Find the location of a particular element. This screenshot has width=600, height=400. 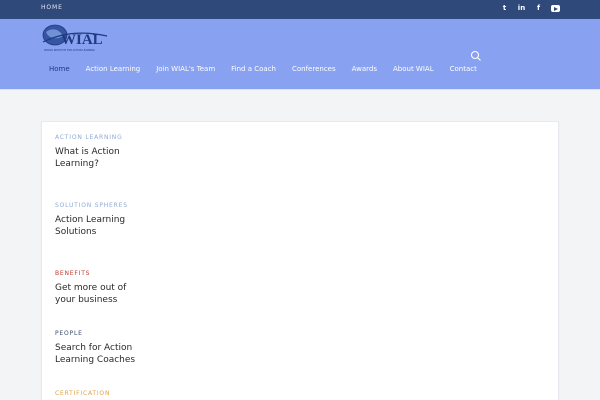

wial-logo: WIAL WORLD INSTITUTE FOR ACTION LEARNING is located at coordinates (76, 37).